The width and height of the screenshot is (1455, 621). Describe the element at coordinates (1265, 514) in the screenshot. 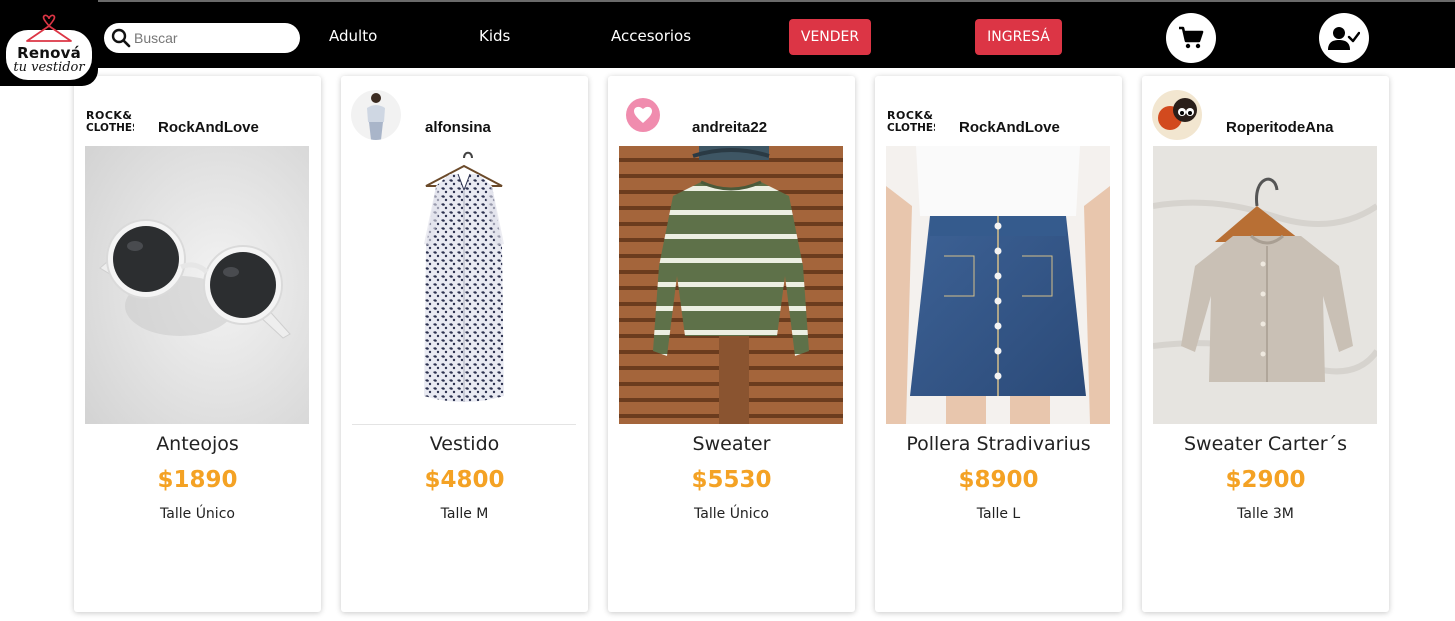

I see `product-size: Talle 3M` at that location.